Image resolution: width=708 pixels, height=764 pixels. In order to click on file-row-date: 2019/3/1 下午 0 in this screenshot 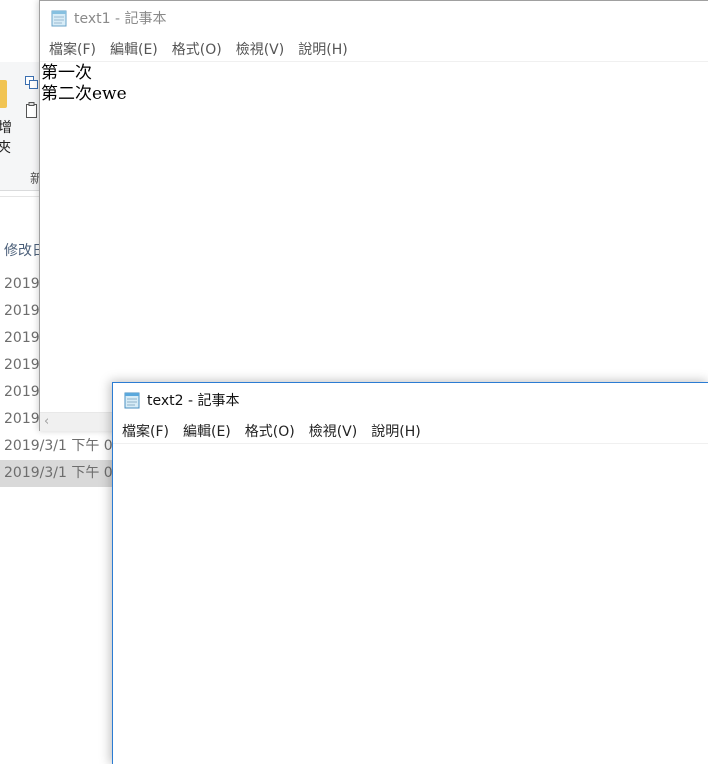, I will do `click(56, 446)`.